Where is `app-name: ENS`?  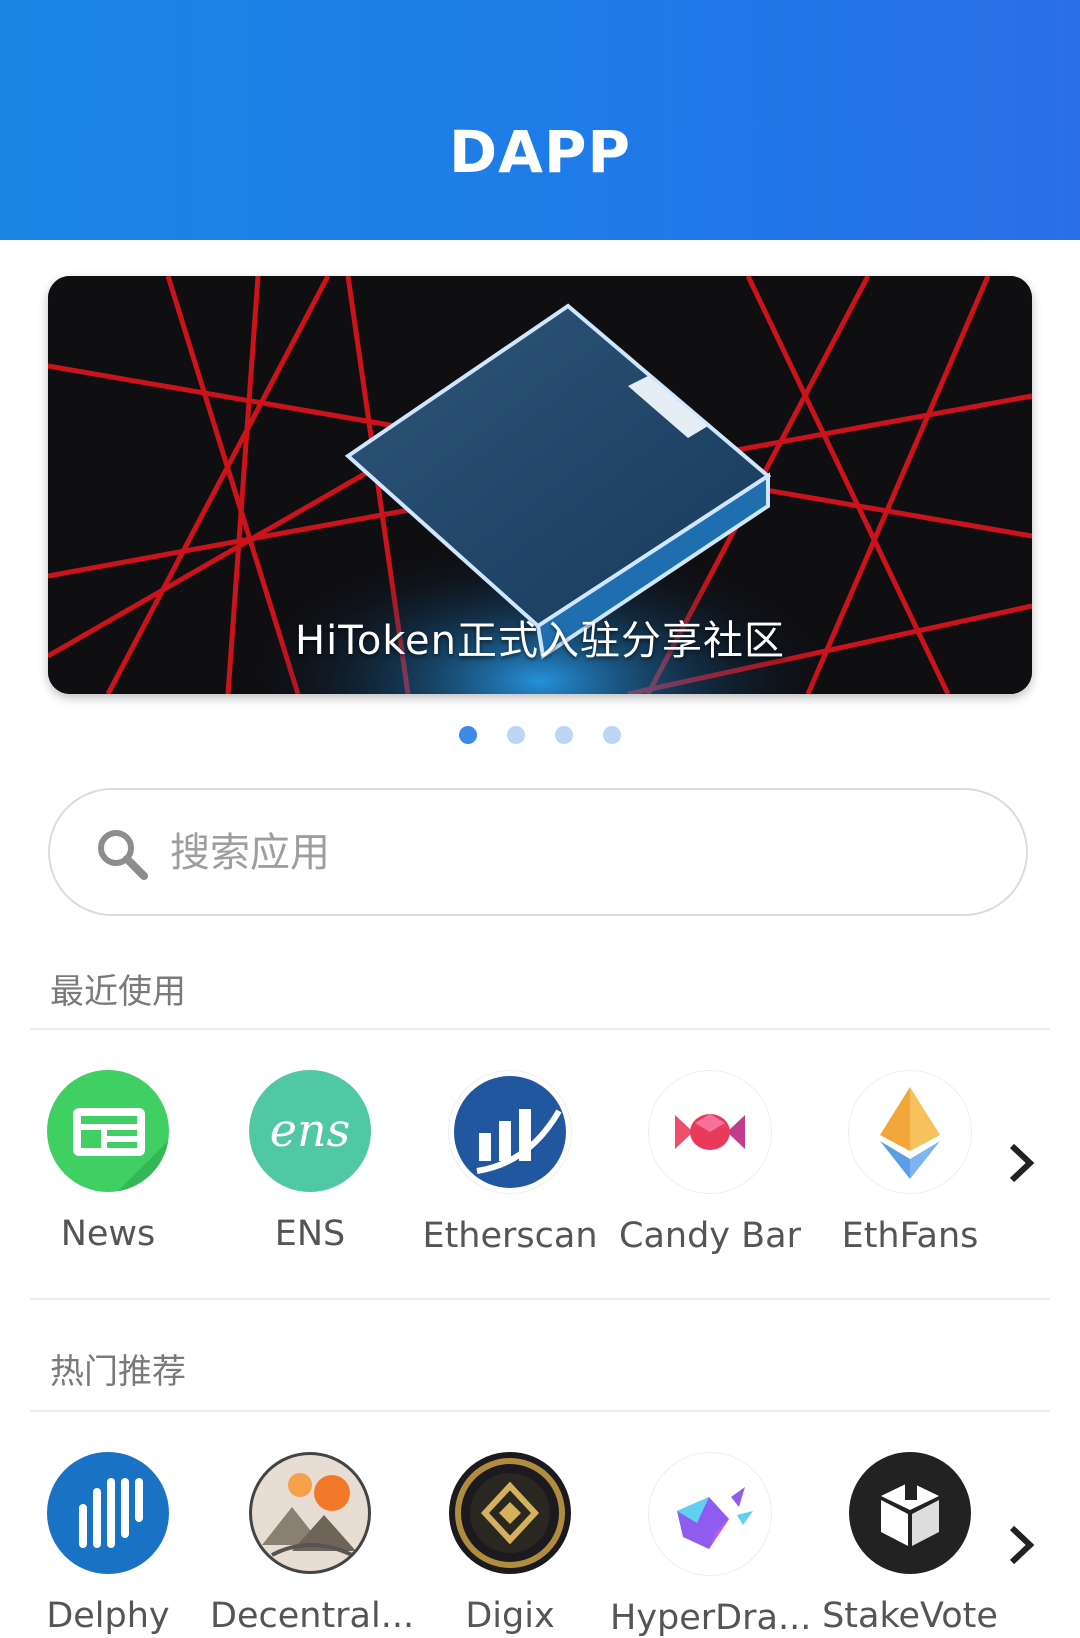 app-name: ENS is located at coordinates (310, 1234).